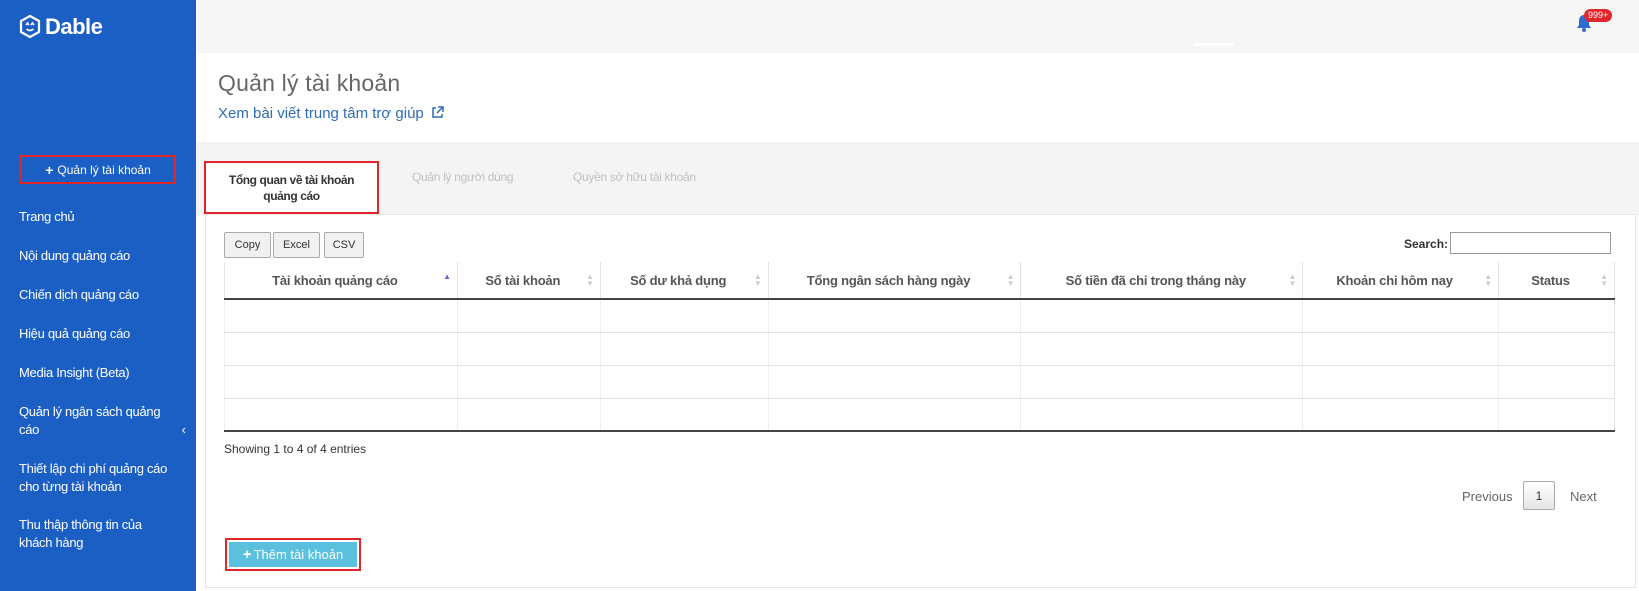  I want to click on sidebar-item-home: Trang chủ, so click(47, 217).